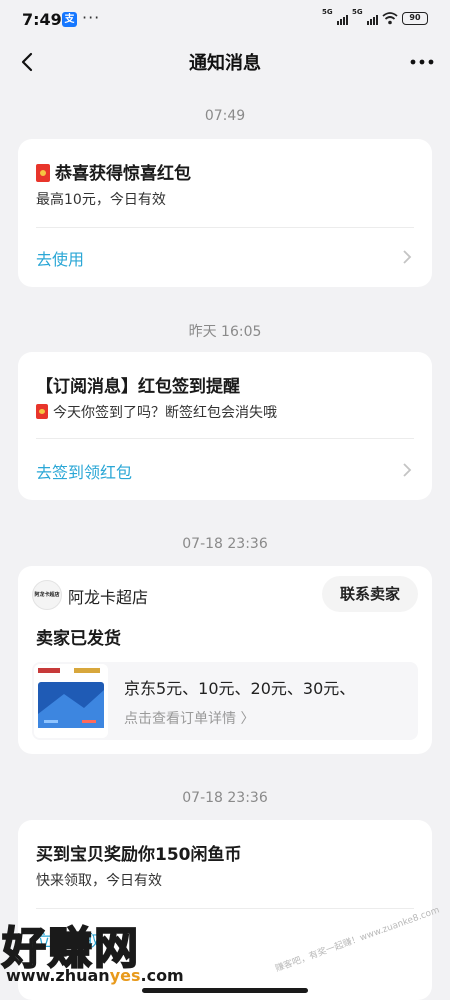 The image size is (450, 1000). I want to click on watermark-faint-text: 赚客吧，有奖一起赚！www.zuanke8.com, so click(357, 940).